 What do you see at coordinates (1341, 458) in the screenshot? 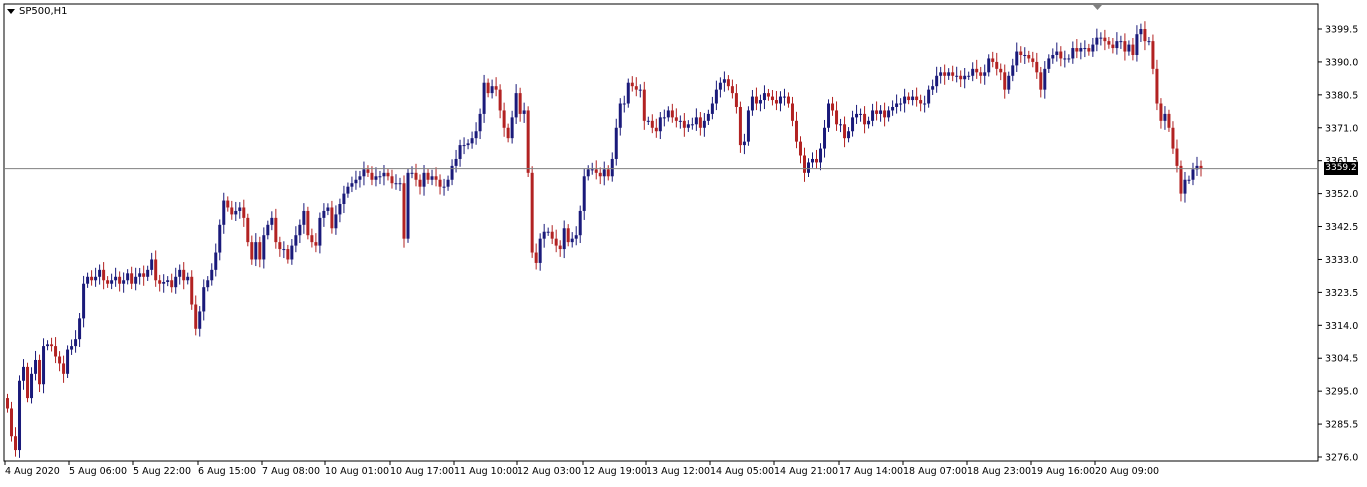
I see `y-tick-label: 3276.0` at bounding box center [1341, 458].